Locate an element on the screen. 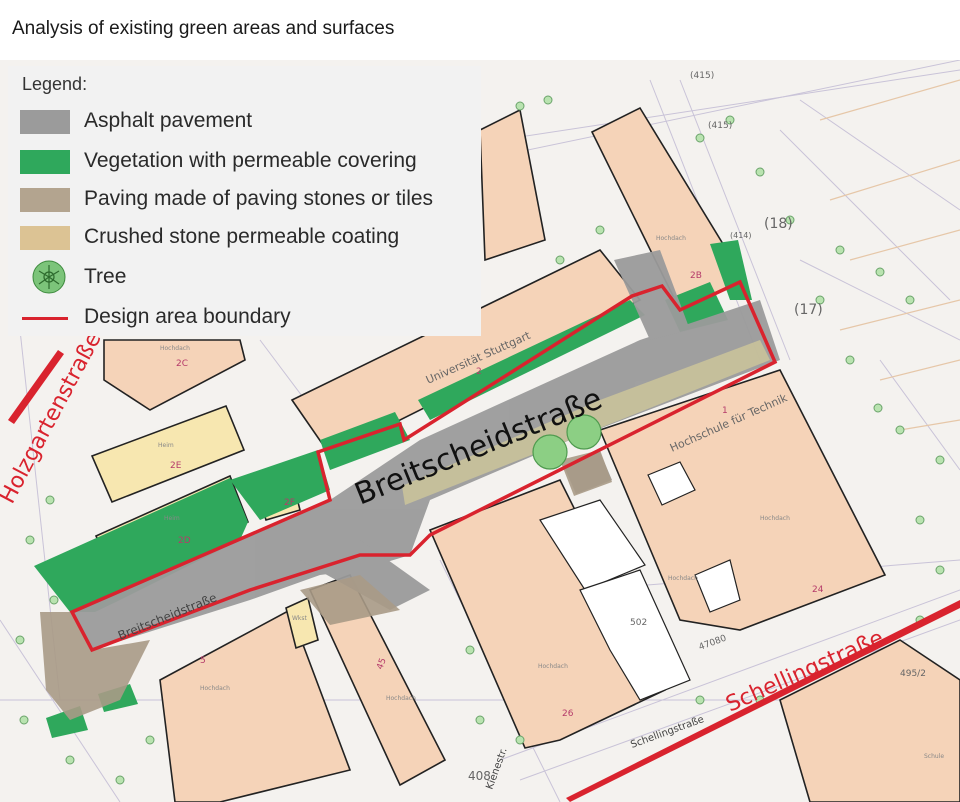  label-502: 502 is located at coordinates (638, 623).